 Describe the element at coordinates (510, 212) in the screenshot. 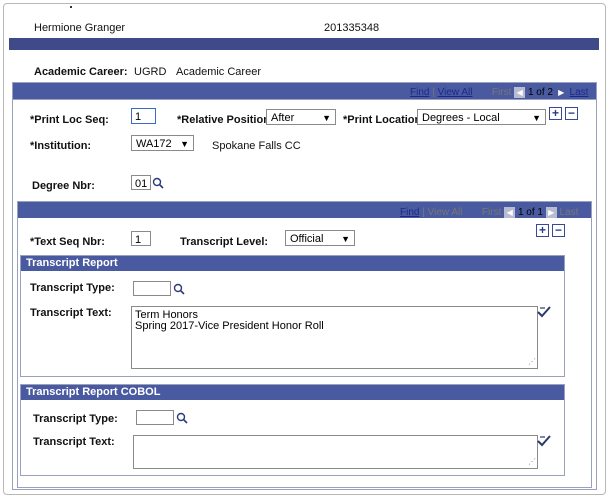

I see `inner-prev-icon: ◀` at that location.